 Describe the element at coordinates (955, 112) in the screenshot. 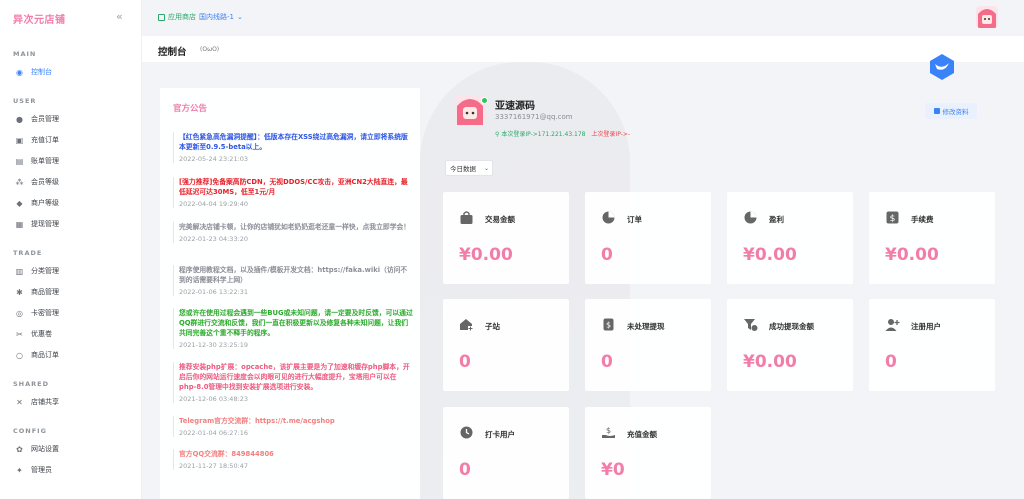

I see `edit-profile-label: 修改资料` at that location.